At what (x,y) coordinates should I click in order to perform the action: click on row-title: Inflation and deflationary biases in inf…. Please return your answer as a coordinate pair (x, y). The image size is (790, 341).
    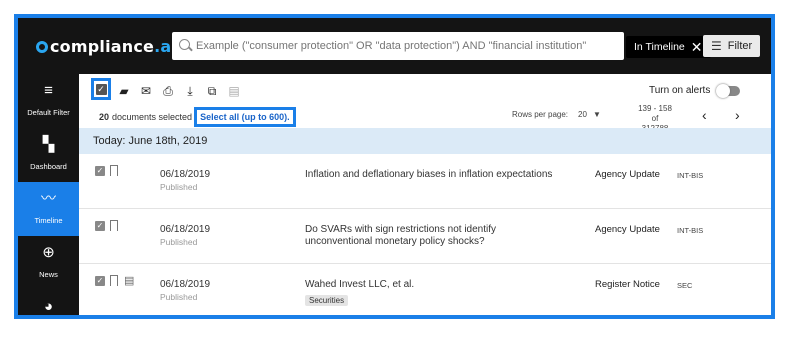
    Looking at the image, I should click on (435, 175).